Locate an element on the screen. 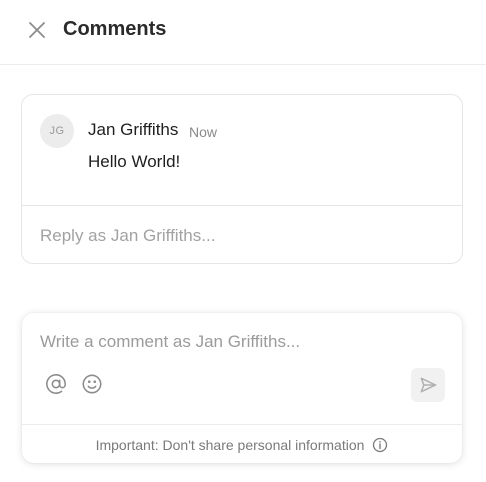 This screenshot has height=482, width=486. comment-timestamp: Now is located at coordinates (203, 132).